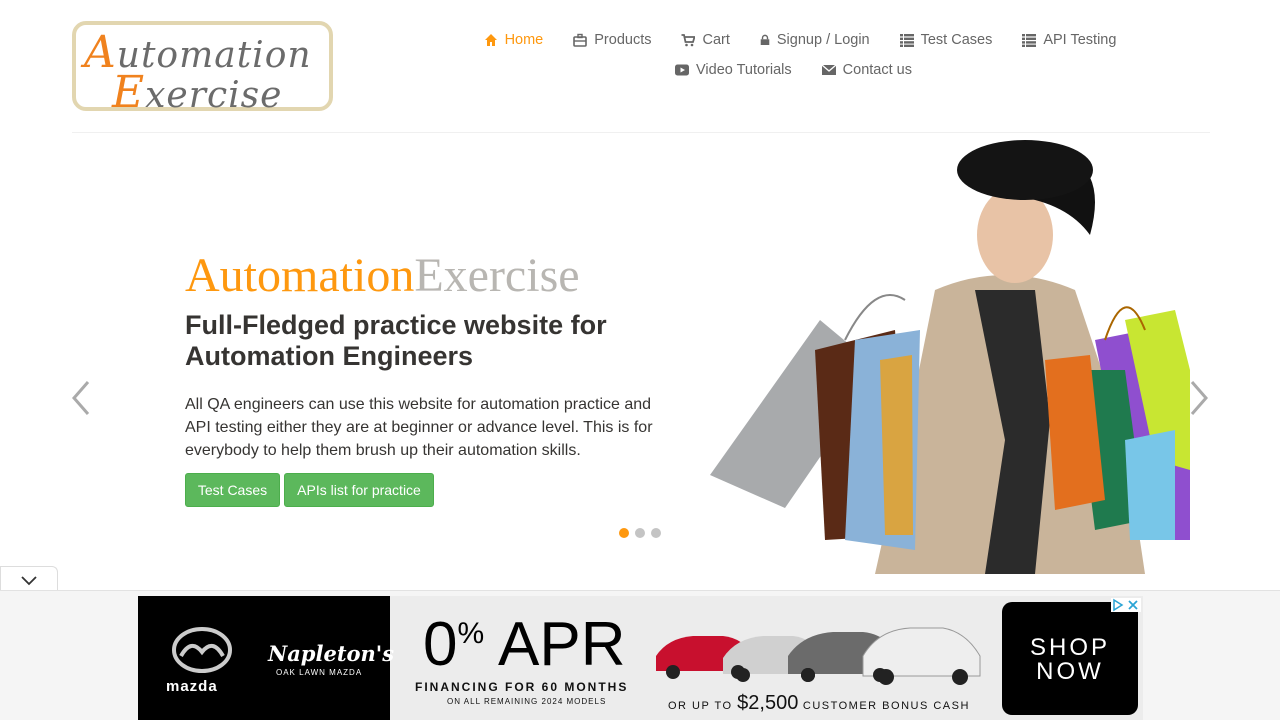 The image size is (1280, 720). Describe the element at coordinates (514, 40) in the screenshot. I see `nav-home: Home` at that location.